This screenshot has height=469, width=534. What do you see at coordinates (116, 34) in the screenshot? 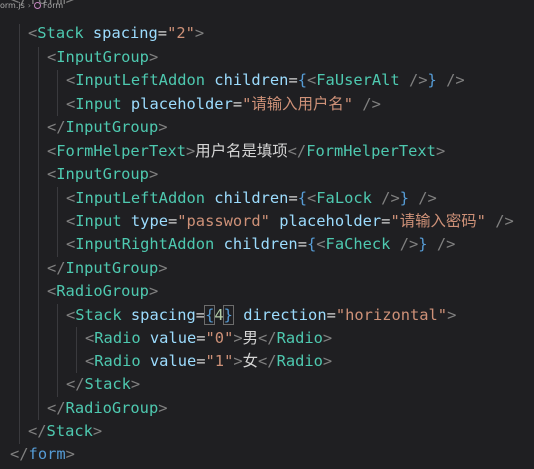
I see `code-line: <Stack spacing="2">` at bounding box center [116, 34].